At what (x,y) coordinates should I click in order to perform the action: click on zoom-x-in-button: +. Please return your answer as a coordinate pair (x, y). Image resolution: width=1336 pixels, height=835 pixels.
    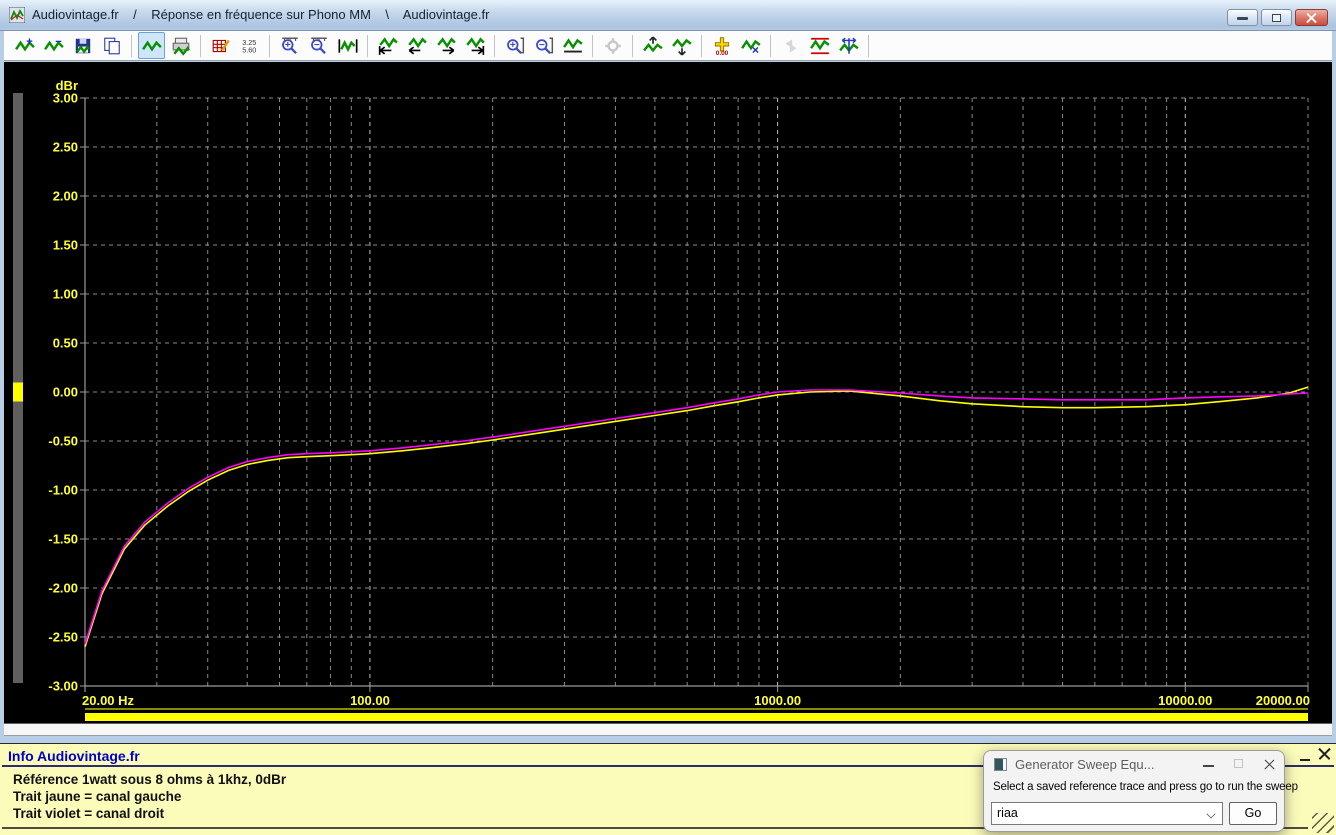
    Looking at the image, I should click on (289, 45).